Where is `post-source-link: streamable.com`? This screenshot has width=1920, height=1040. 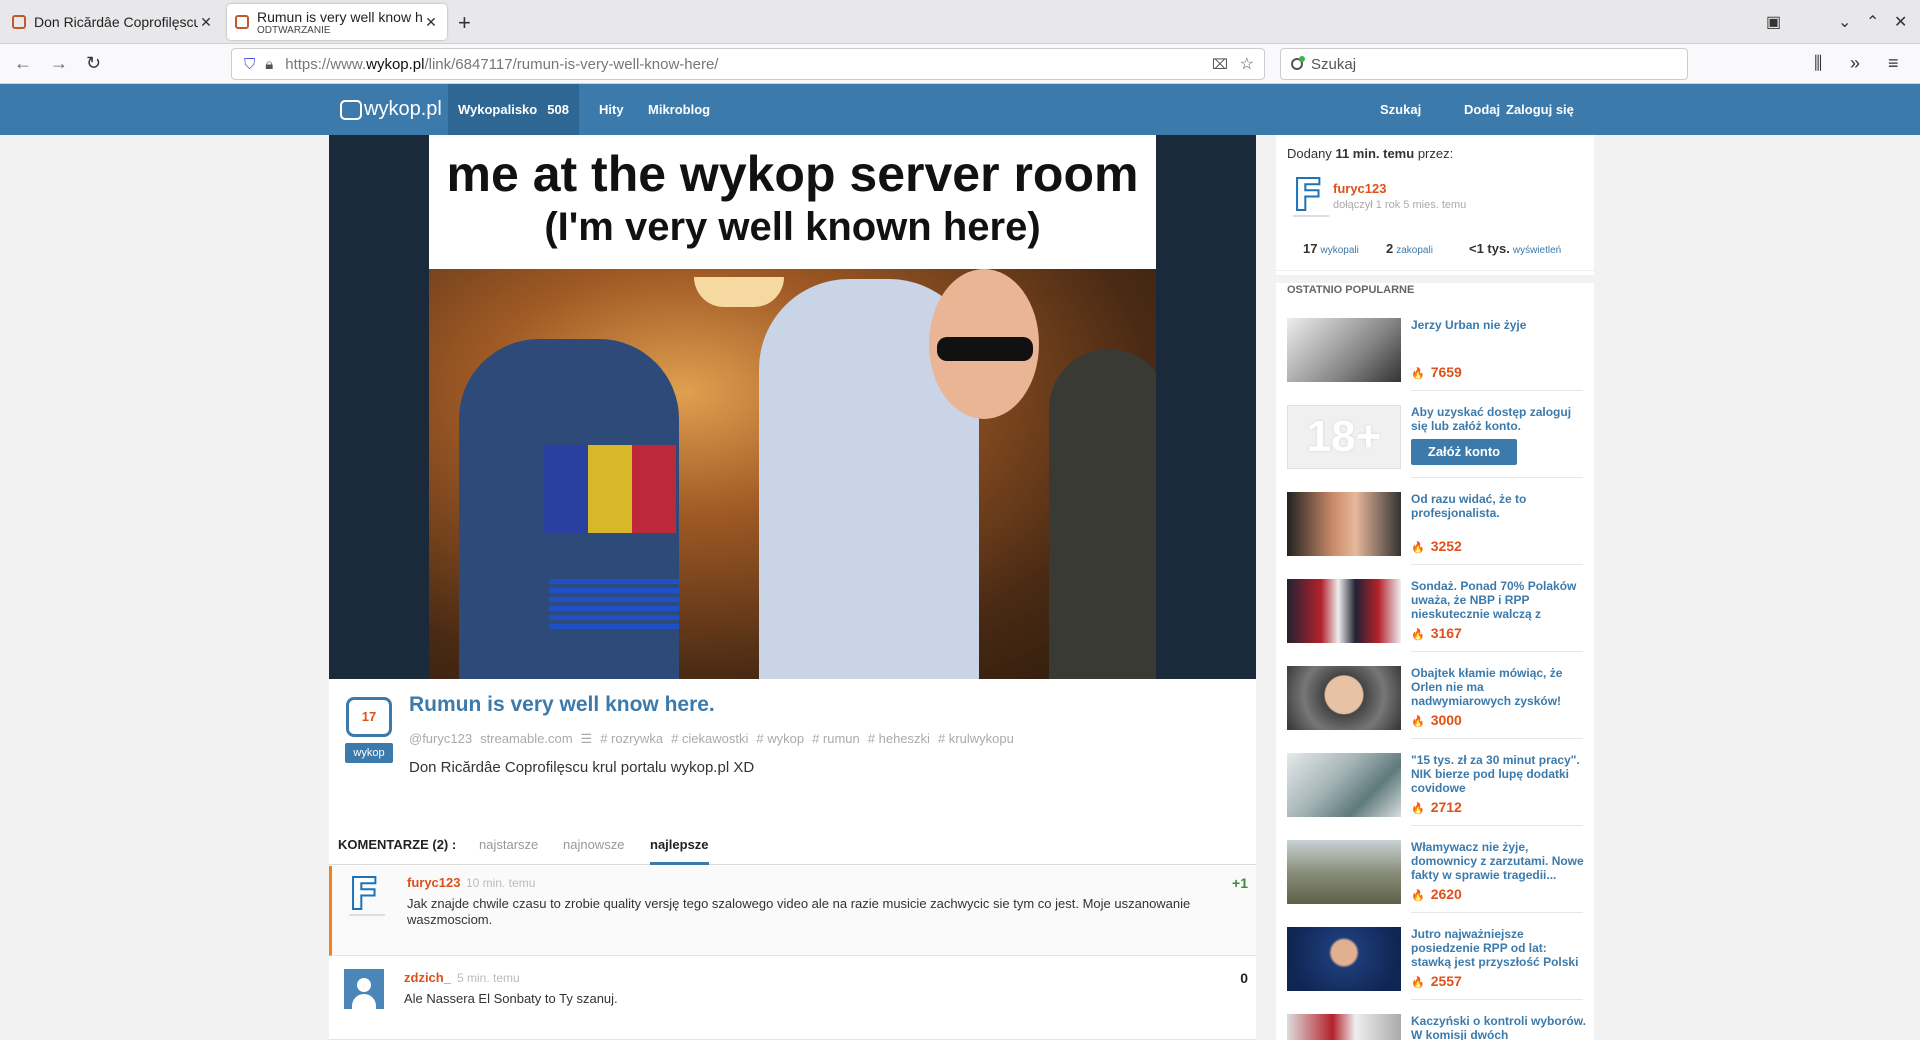 post-source-link: streamable.com is located at coordinates (526, 739).